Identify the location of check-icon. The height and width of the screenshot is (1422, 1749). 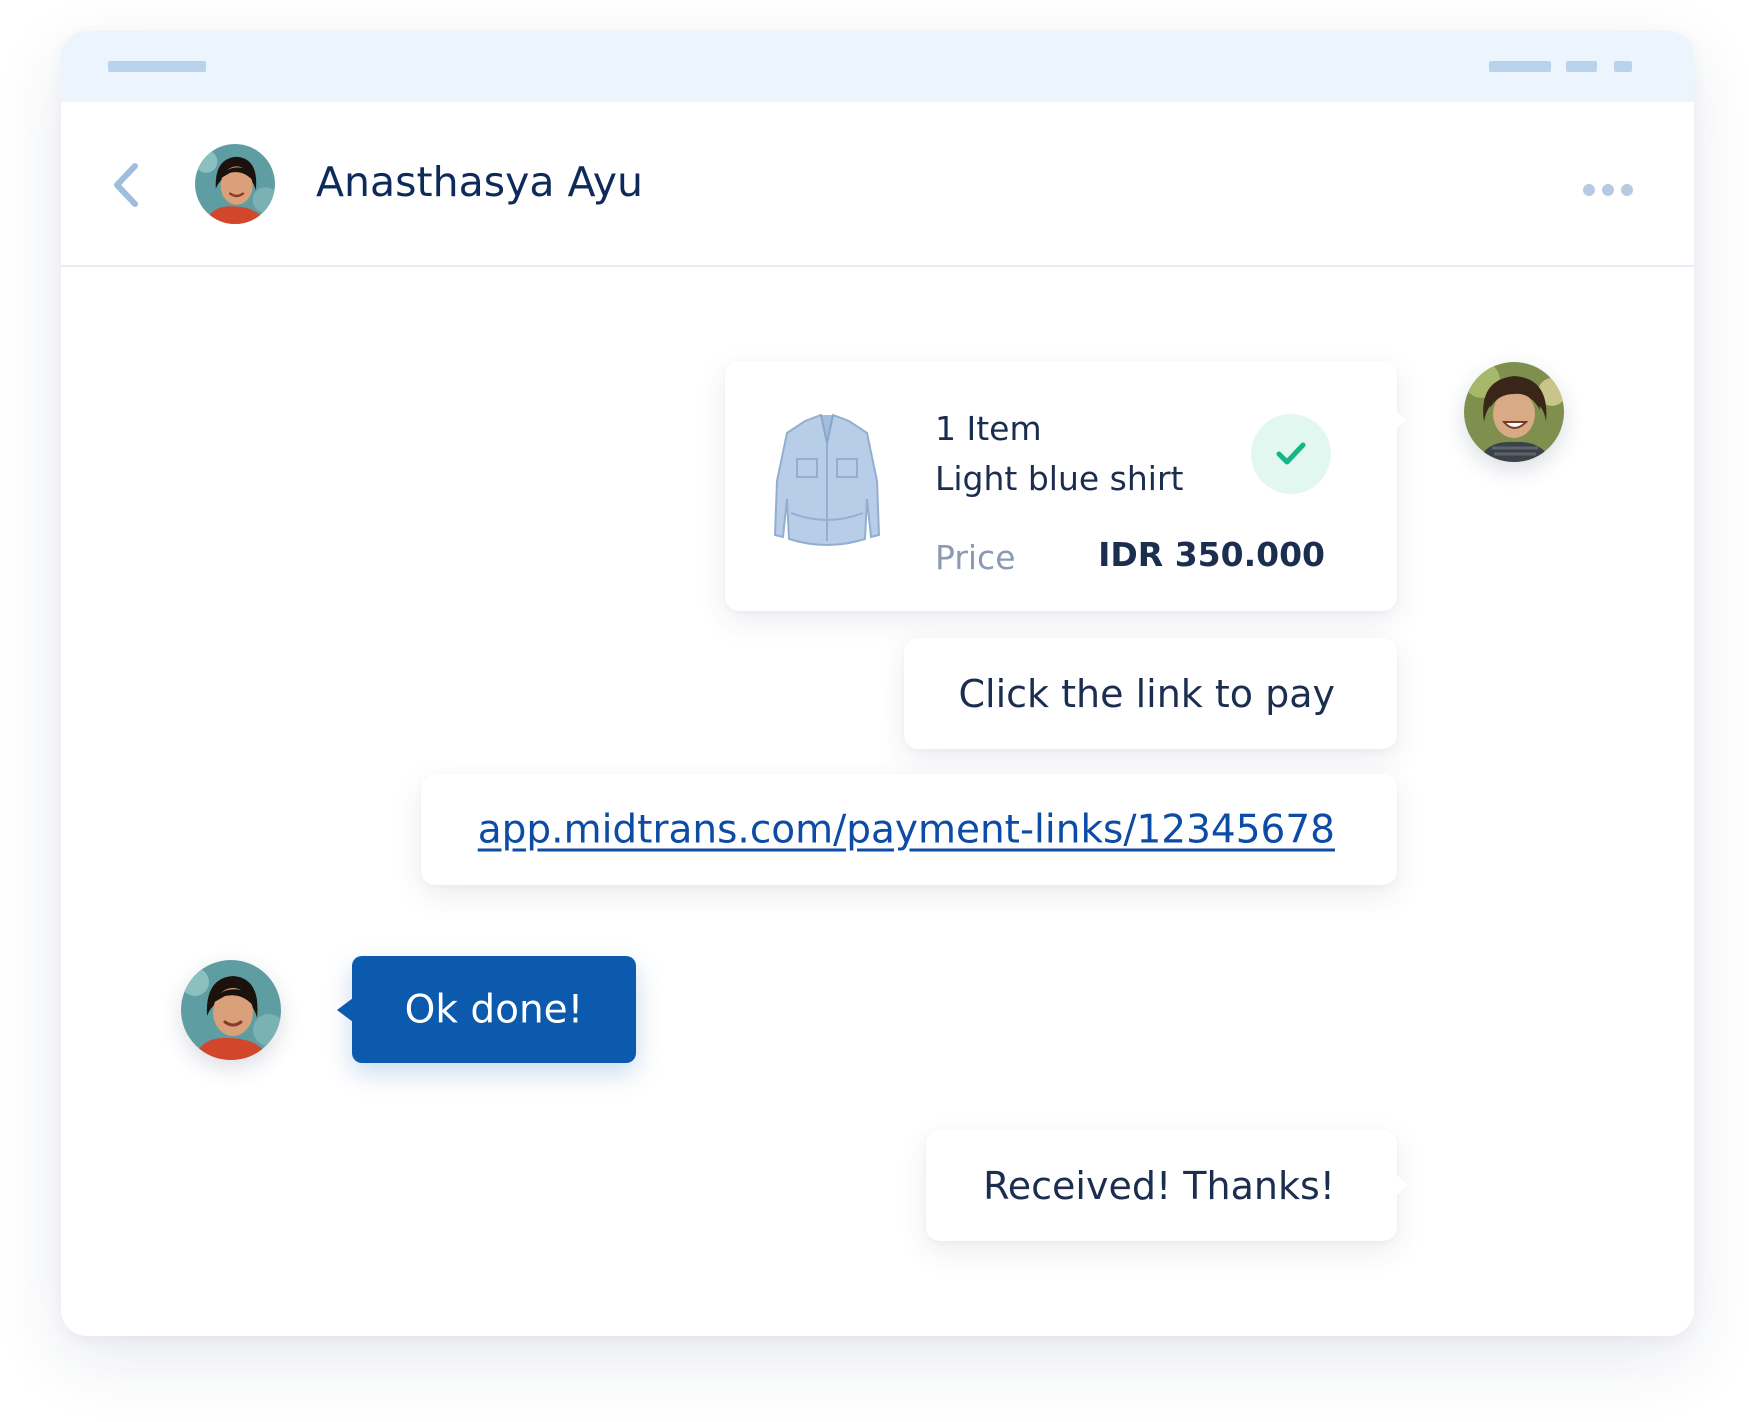
(1291, 453).